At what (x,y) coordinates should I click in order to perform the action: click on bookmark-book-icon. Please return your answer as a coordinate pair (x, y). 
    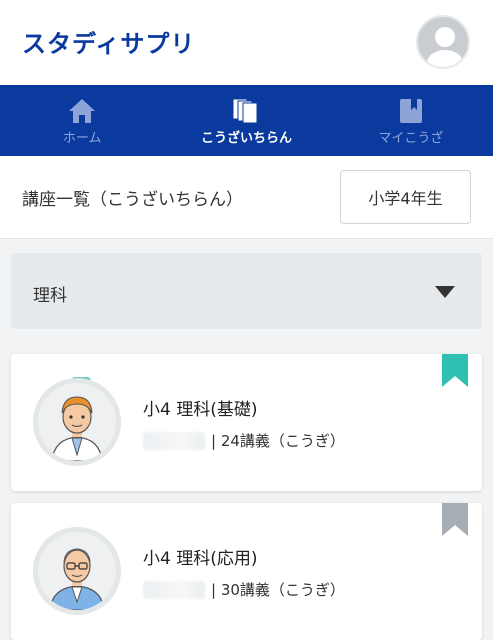
    Looking at the image, I should click on (410, 111).